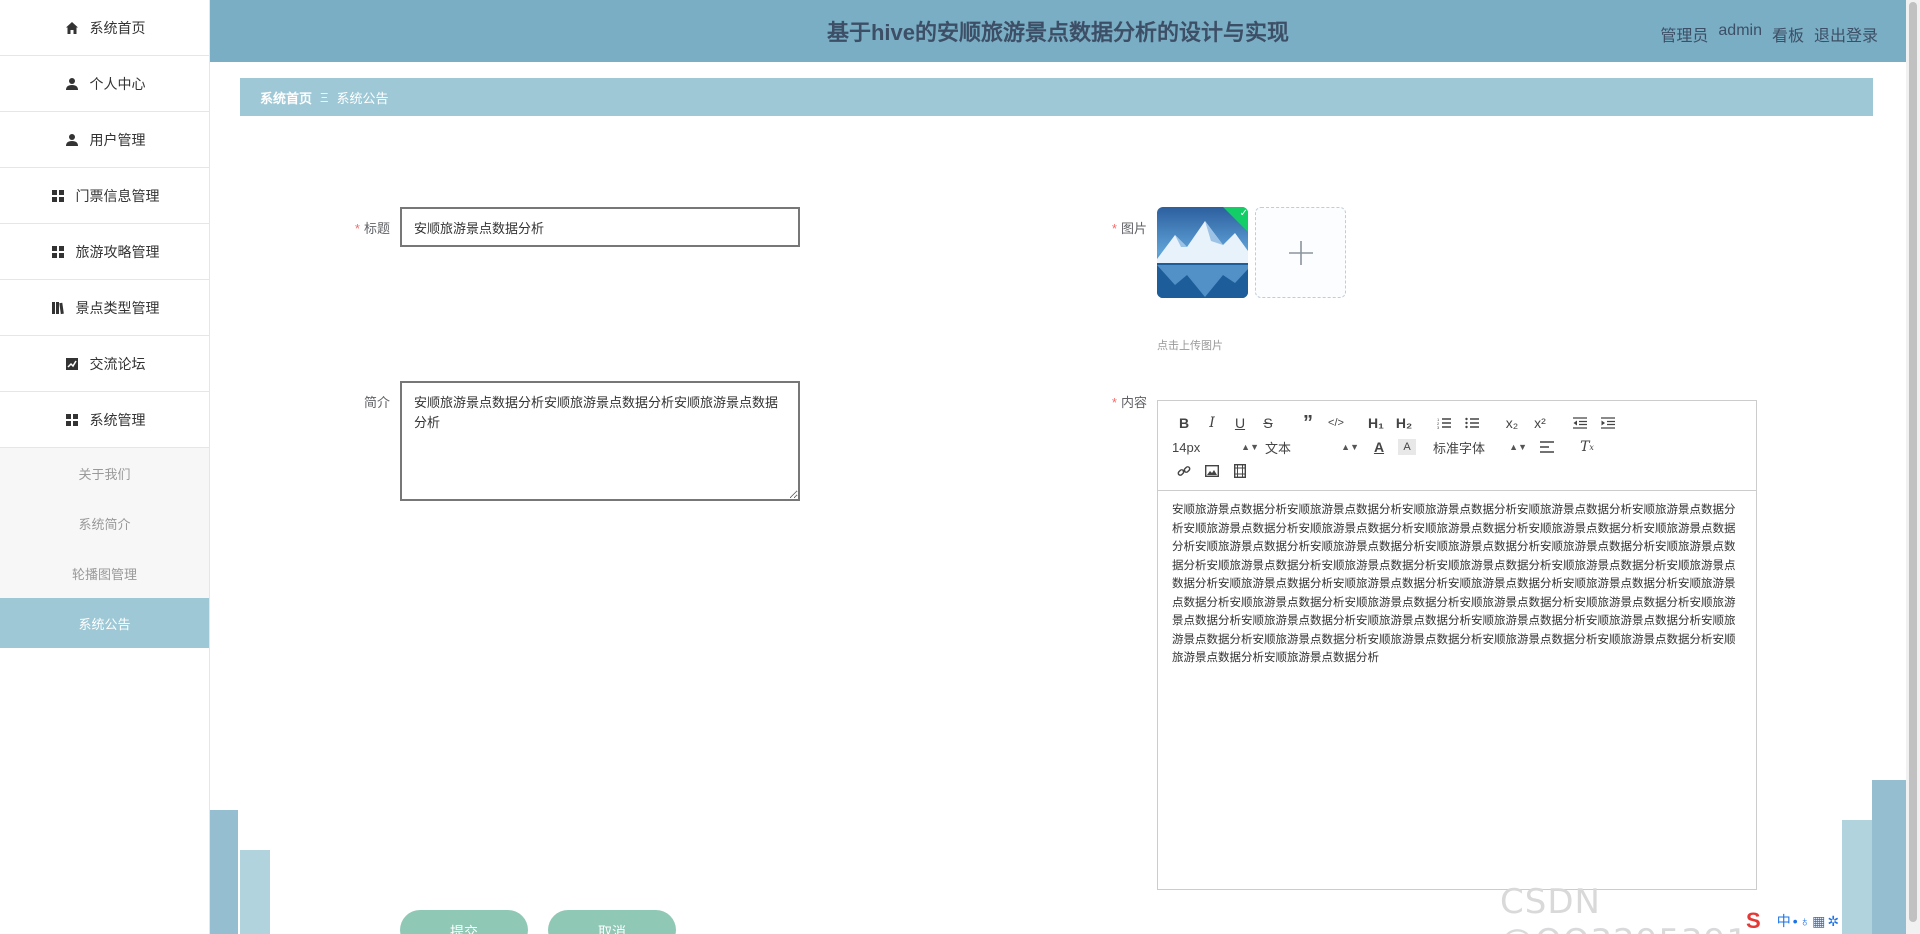 Image resolution: width=1920 pixels, height=934 pixels. What do you see at coordinates (1186, 447) in the screenshot?
I see `font-size-value: 14px` at bounding box center [1186, 447].